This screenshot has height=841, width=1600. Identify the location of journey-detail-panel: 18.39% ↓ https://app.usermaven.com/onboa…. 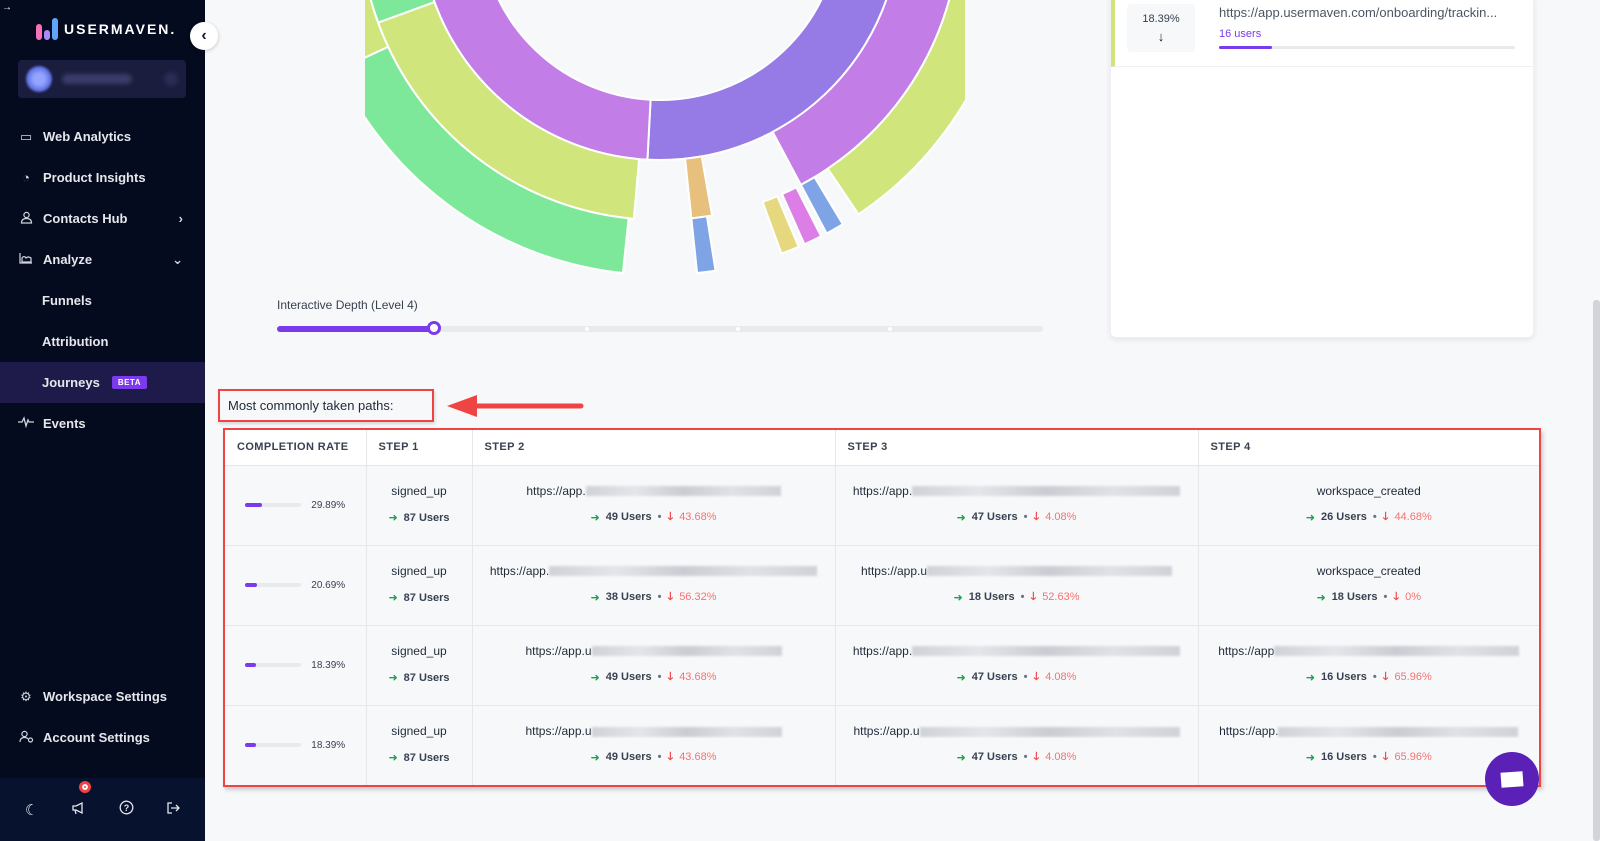
(1322, 169).